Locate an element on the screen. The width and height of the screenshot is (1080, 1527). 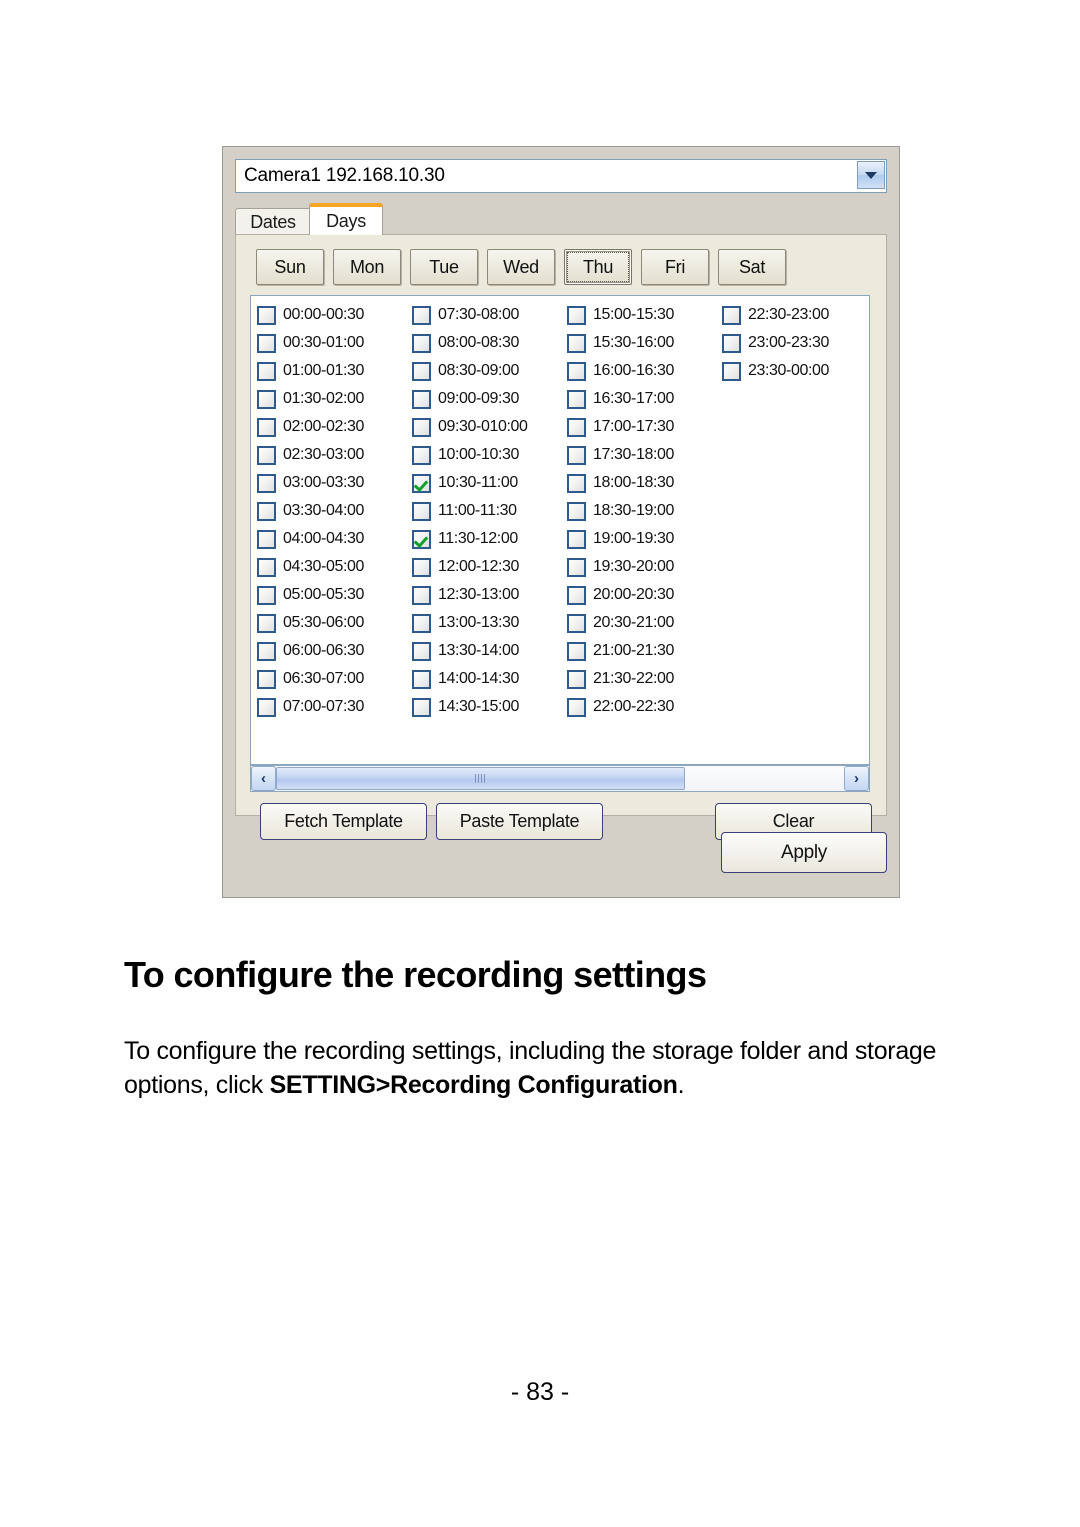
time-slot-row: 04:00-04:30 is located at coordinates (334, 539).